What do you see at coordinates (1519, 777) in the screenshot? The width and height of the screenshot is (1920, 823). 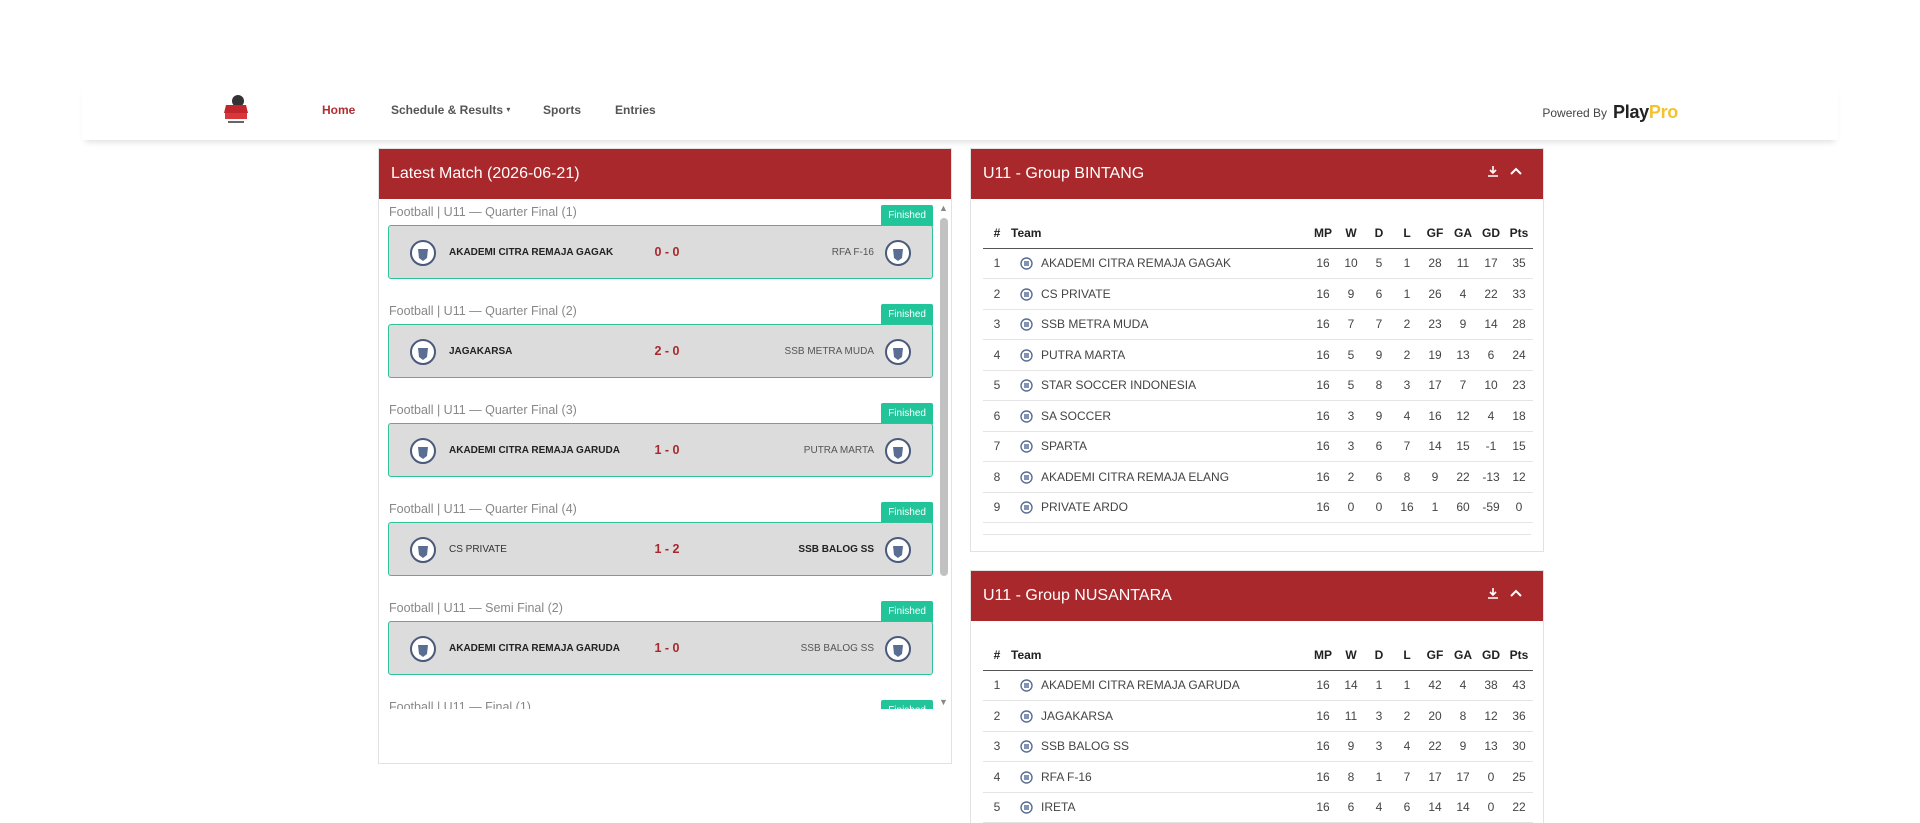 I see `cell-pts: 25` at bounding box center [1519, 777].